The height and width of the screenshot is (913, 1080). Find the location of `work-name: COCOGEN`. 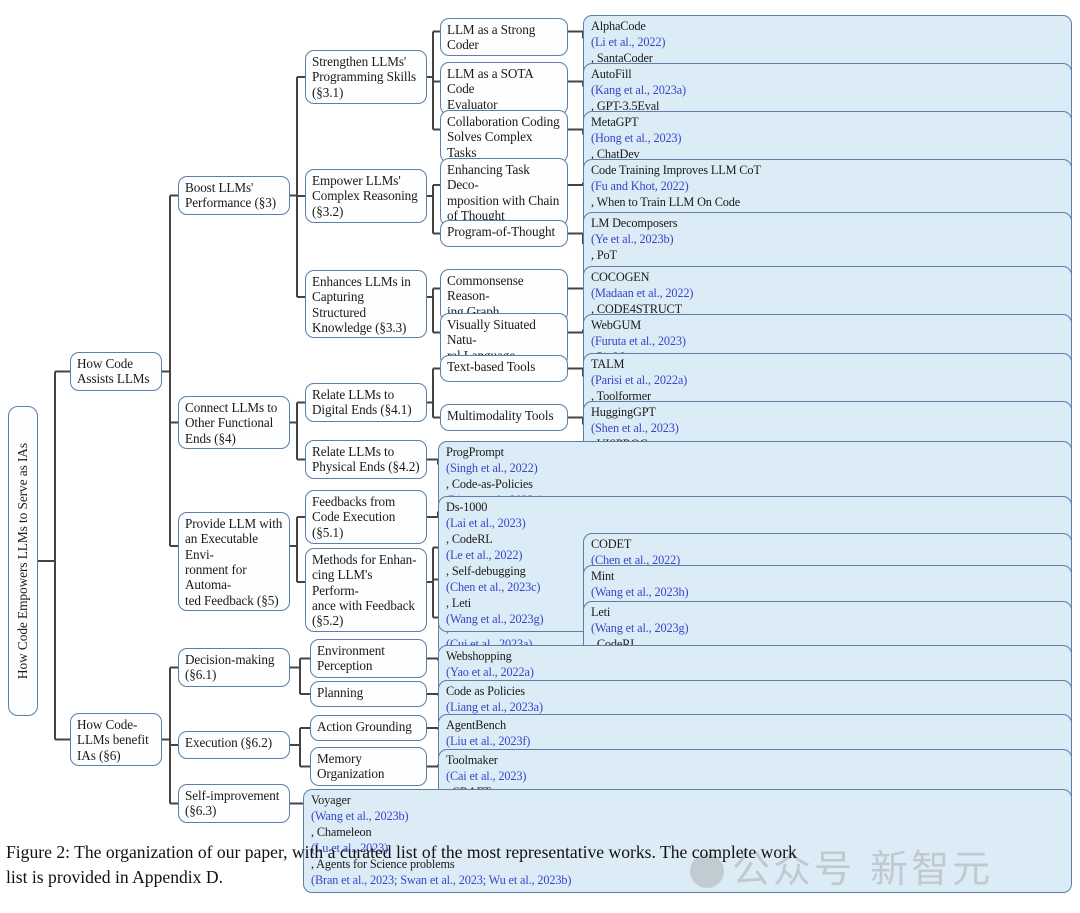

work-name: COCOGEN is located at coordinates (620, 277).